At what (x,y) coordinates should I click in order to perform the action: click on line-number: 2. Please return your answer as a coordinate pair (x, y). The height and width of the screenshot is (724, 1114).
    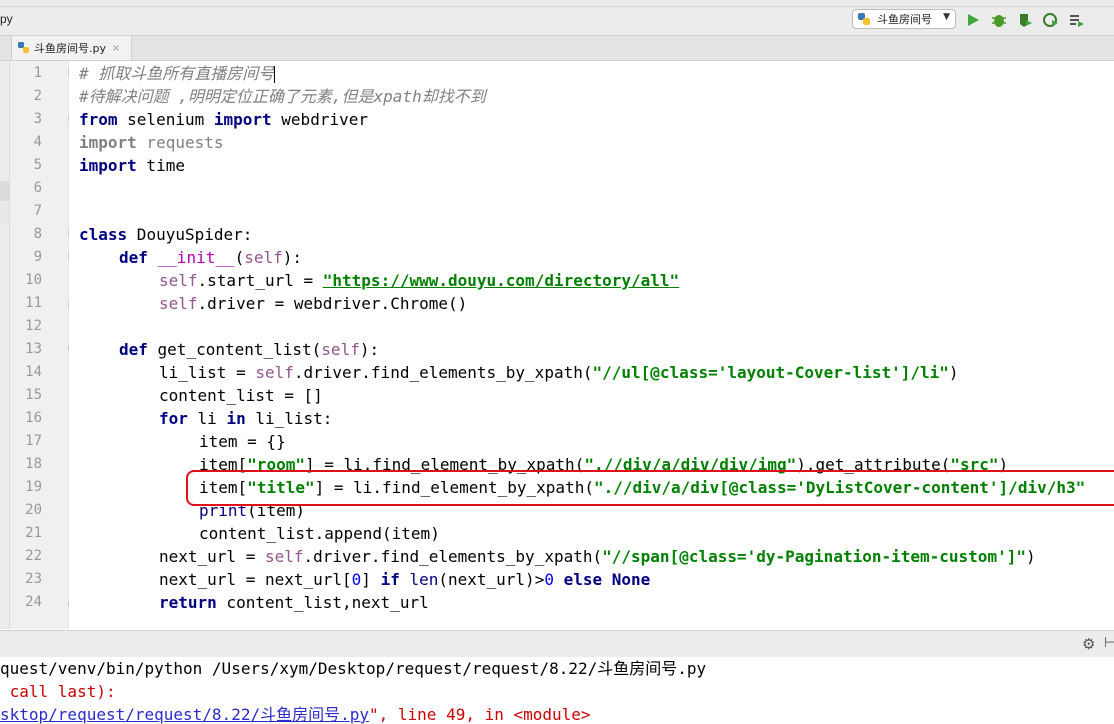
    Looking at the image, I should click on (37, 96).